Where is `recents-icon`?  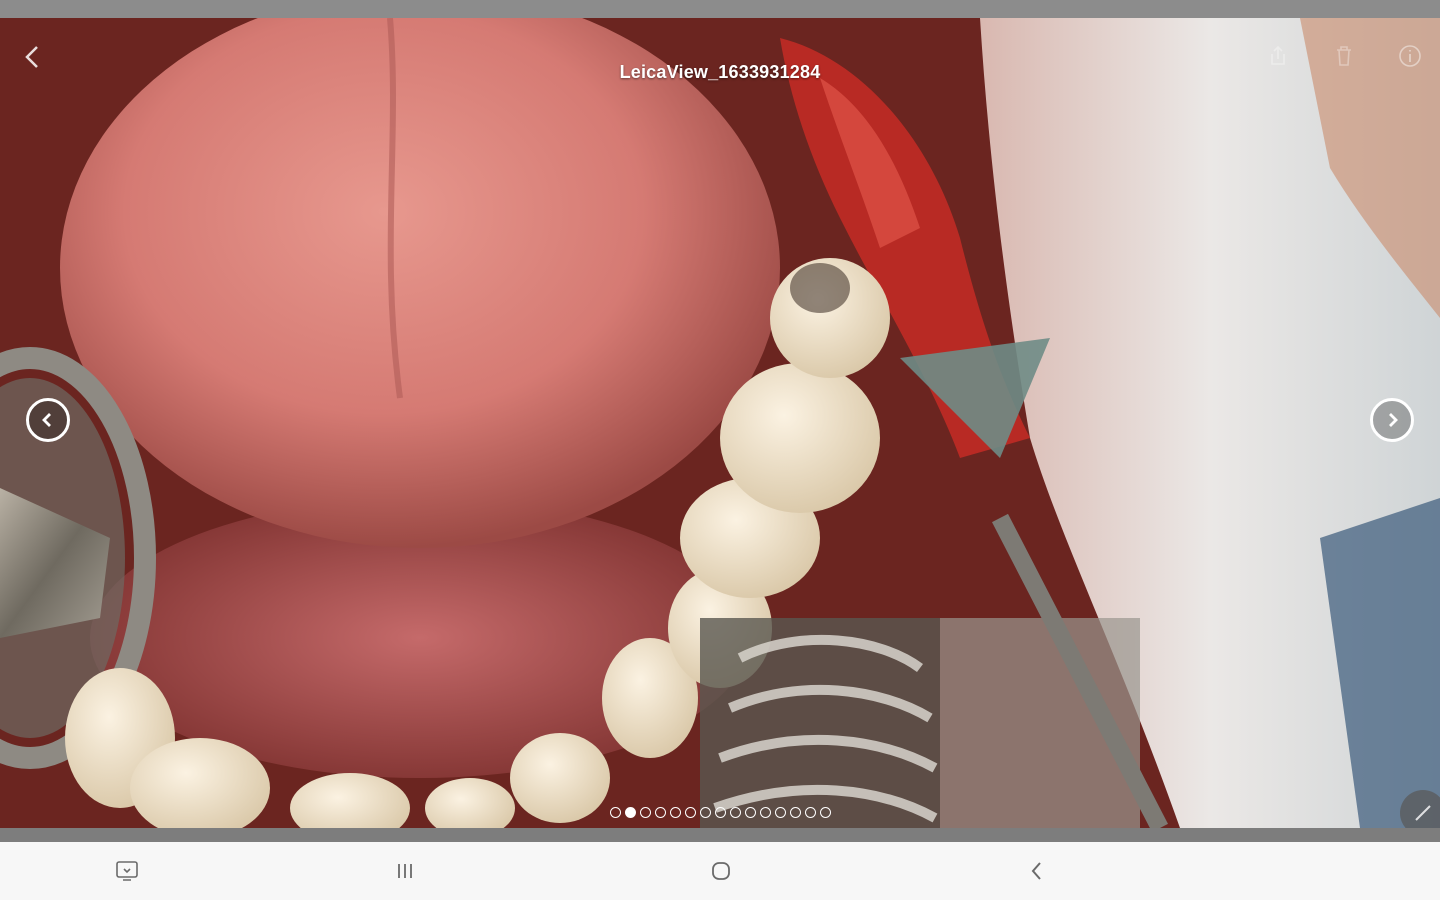
recents-icon is located at coordinates (405, 871).